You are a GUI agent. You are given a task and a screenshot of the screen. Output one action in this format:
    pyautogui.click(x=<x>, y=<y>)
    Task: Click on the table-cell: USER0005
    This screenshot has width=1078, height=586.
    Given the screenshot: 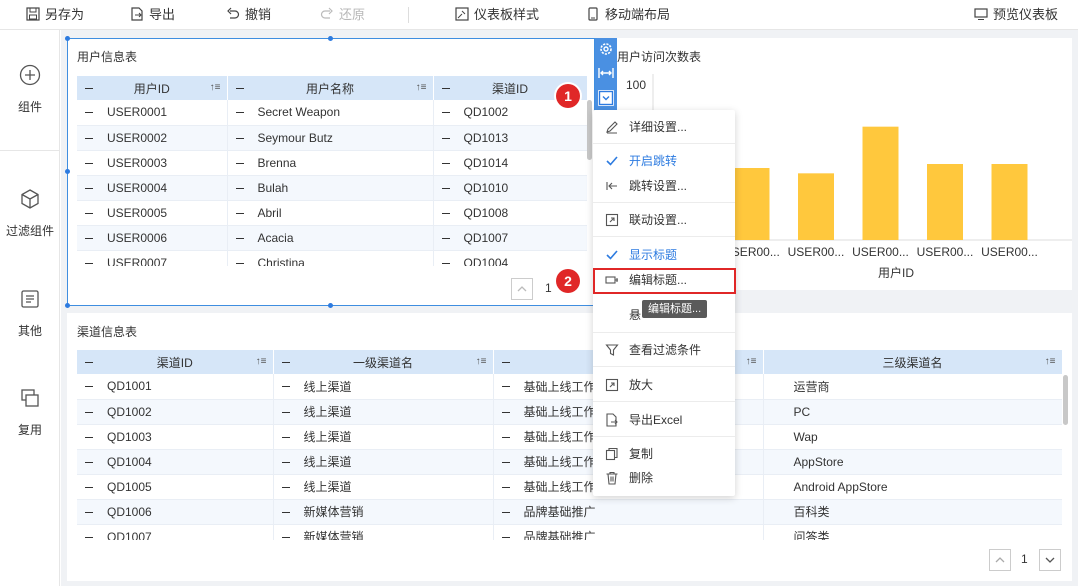 What is the action you would take?
    pyautogui.click(x=152, y=213)
    